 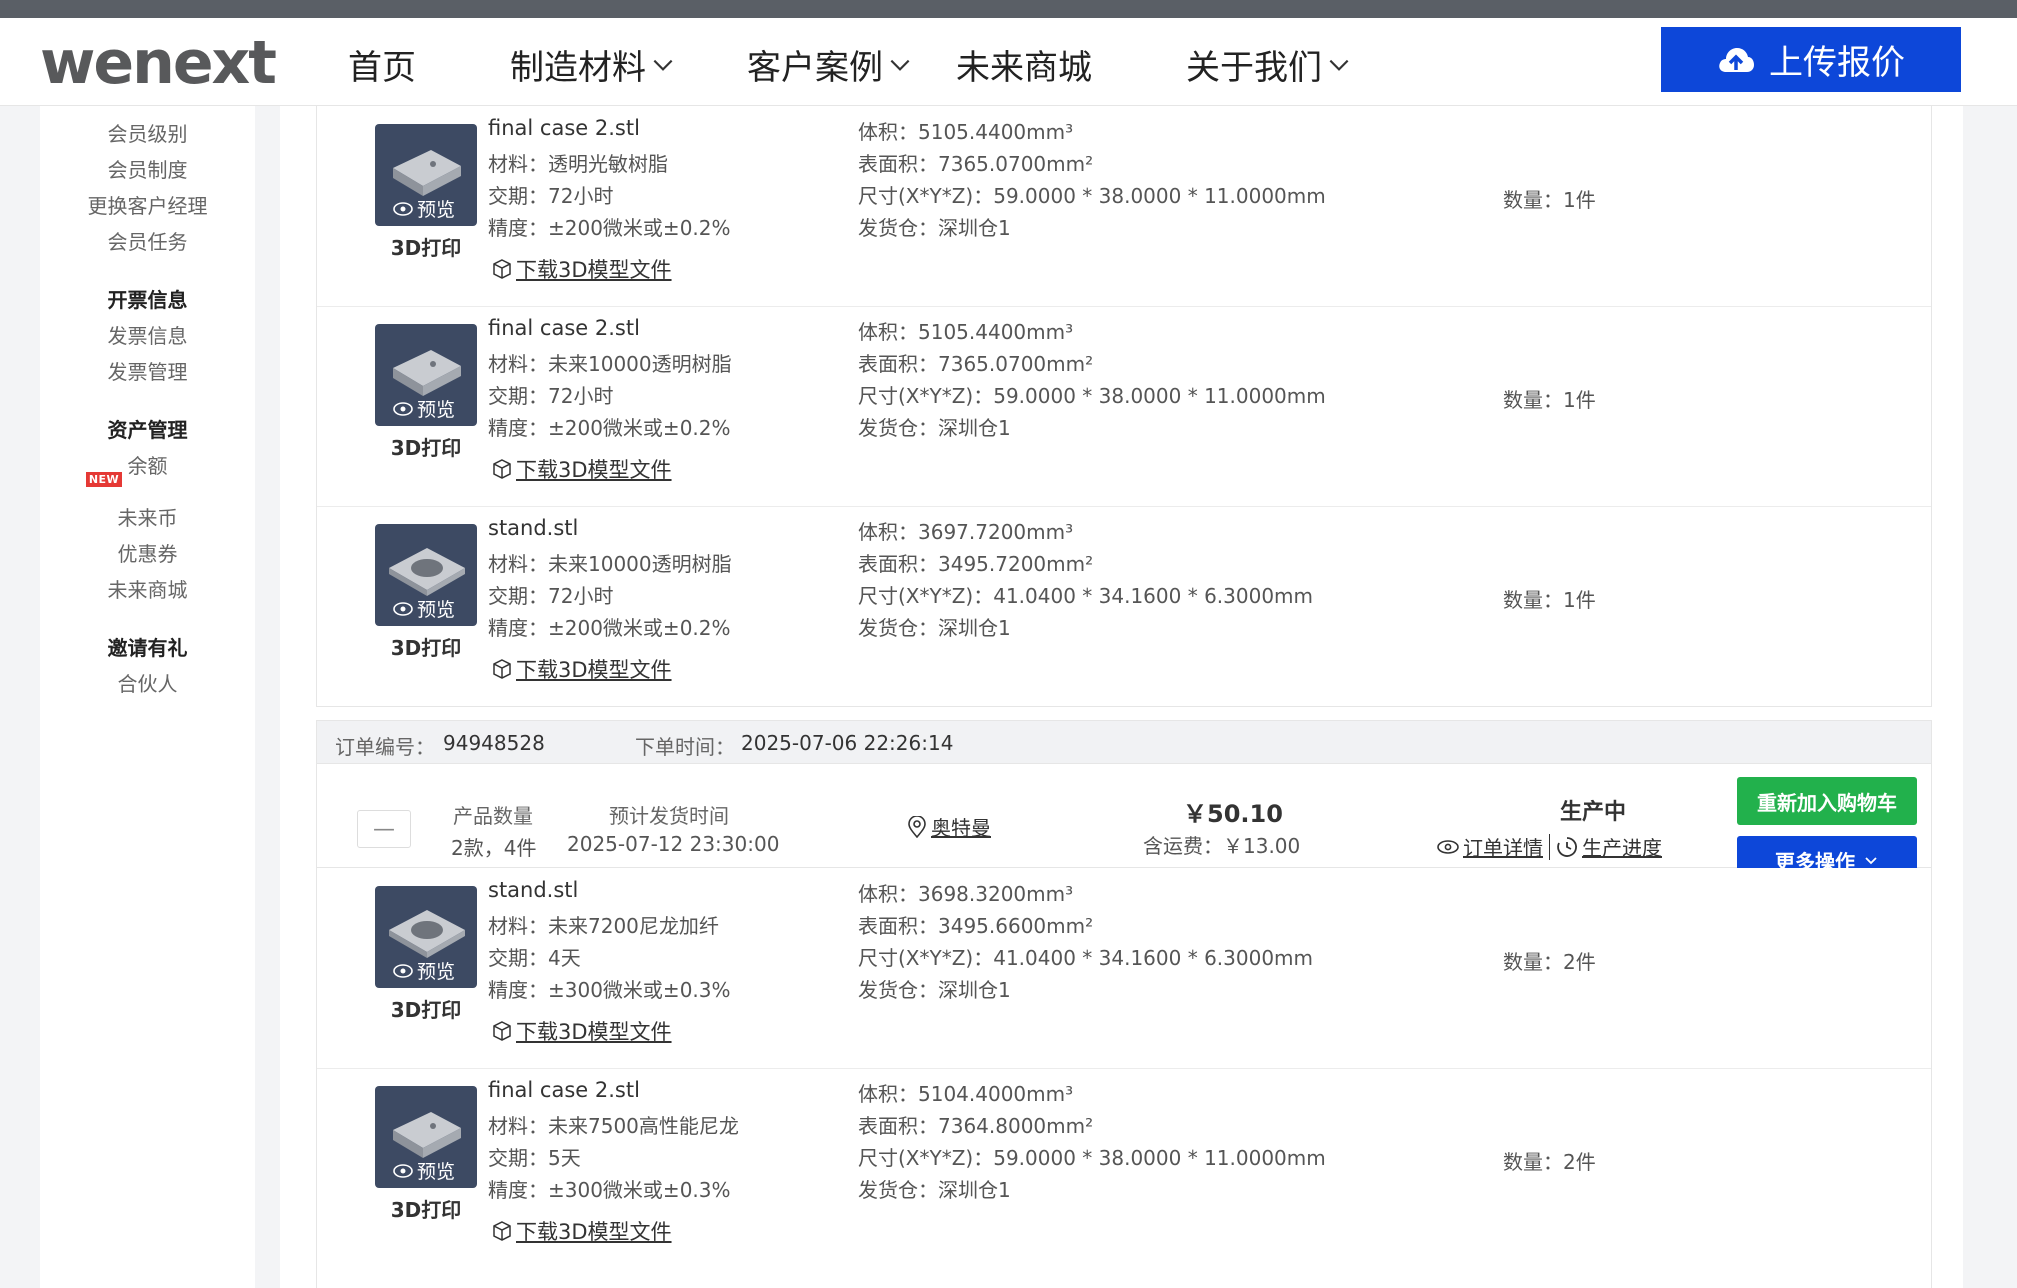 What do you see at coordinates (147, 430) in the screenshot?
I see `sidebar-heading-assets: 资产管理` at bounding box center [147, 430].